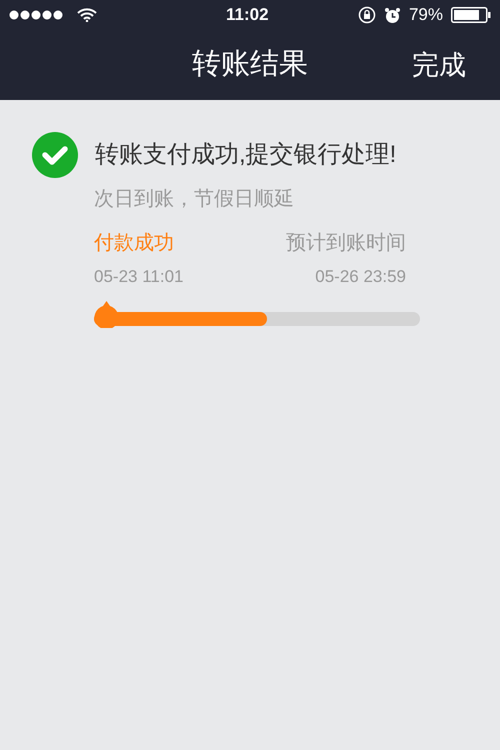 This screenshot has height=750, width=500. I want to click on signal-icon, so click(36, 15).